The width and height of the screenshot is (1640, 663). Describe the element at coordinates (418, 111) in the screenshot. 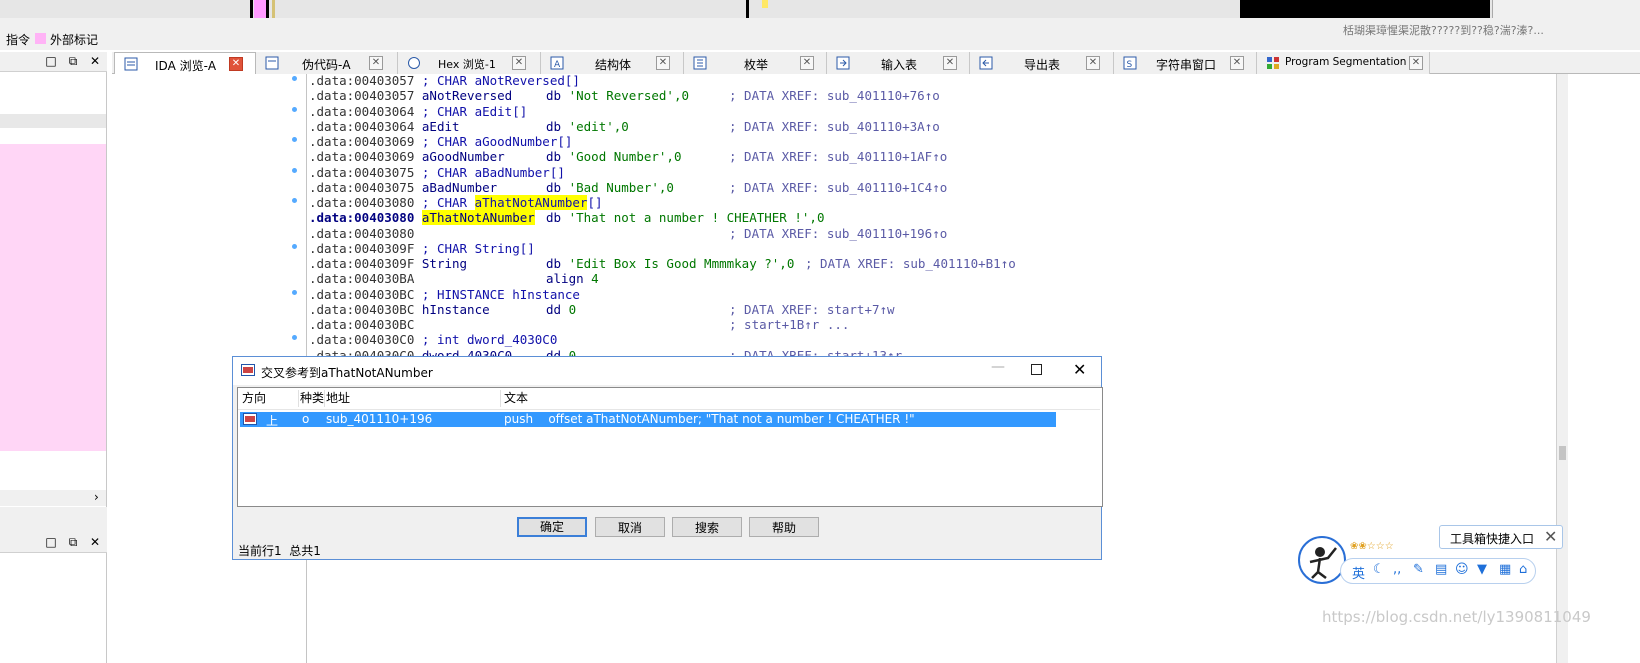

I see `code-line: .data:00403064 ; CHAR aEdit[]` at that location.